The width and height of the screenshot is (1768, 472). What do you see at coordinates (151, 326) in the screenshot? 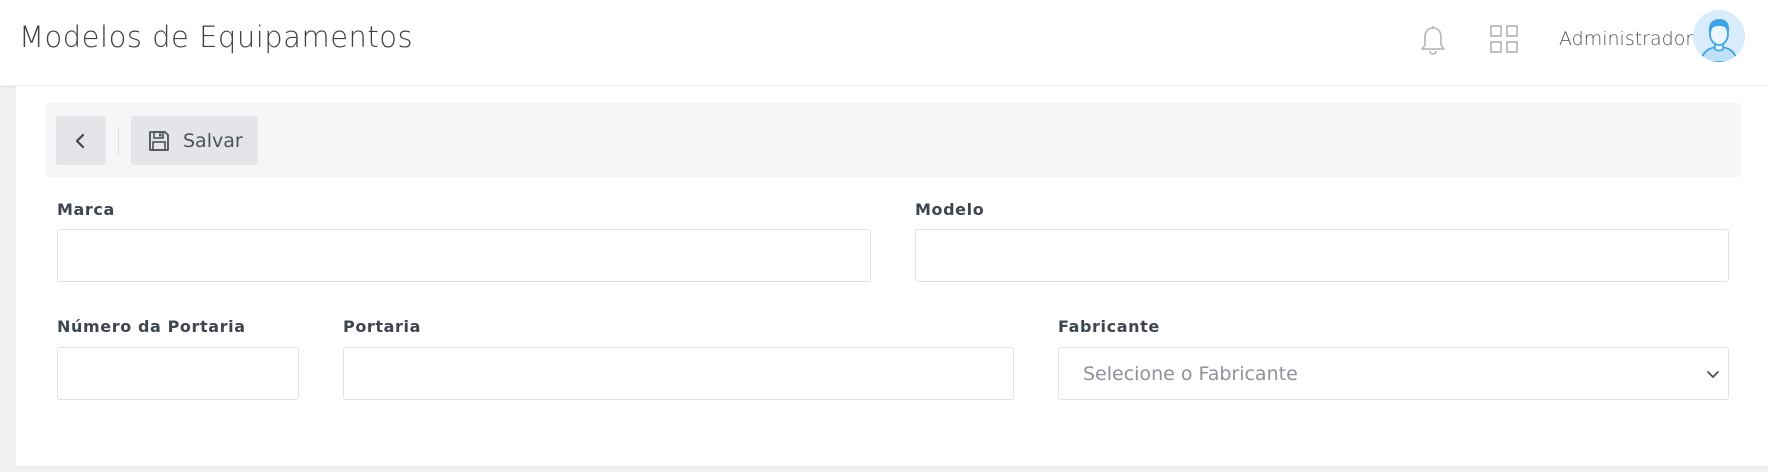
I see `numero-portaria-label: Número da Portaria` at bounding box center [151, 326].